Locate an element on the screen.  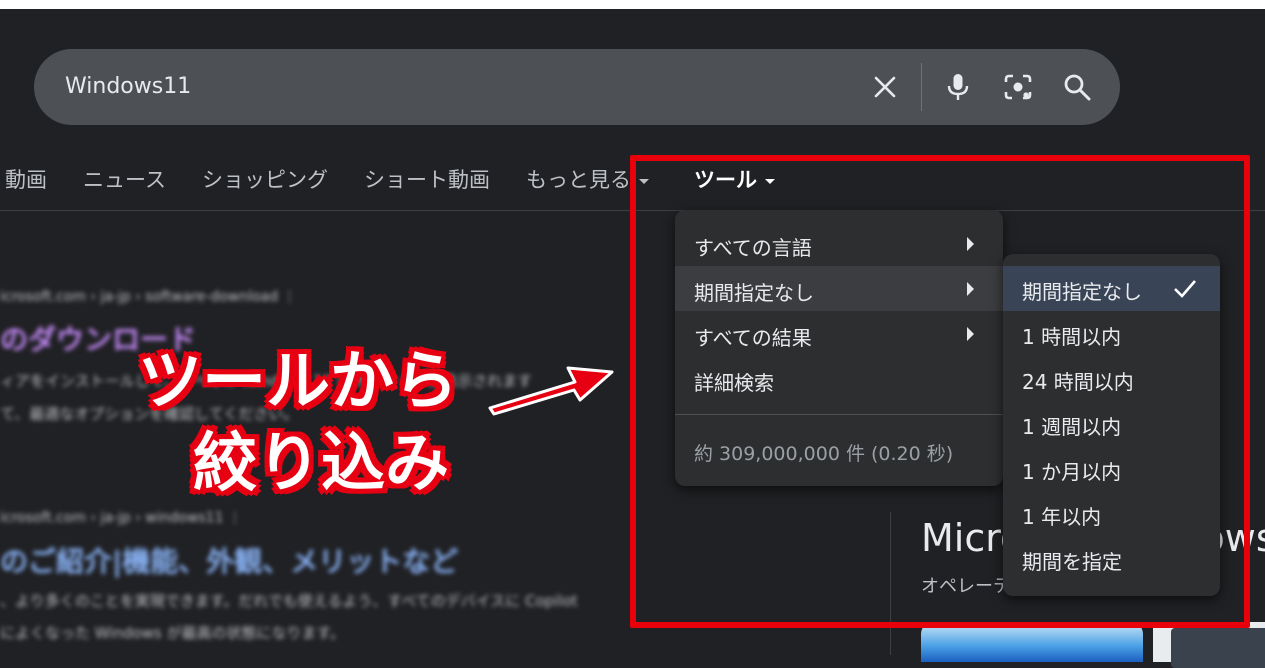
tab-short-videos: ショート動画 is located at coordinates (427, 179).